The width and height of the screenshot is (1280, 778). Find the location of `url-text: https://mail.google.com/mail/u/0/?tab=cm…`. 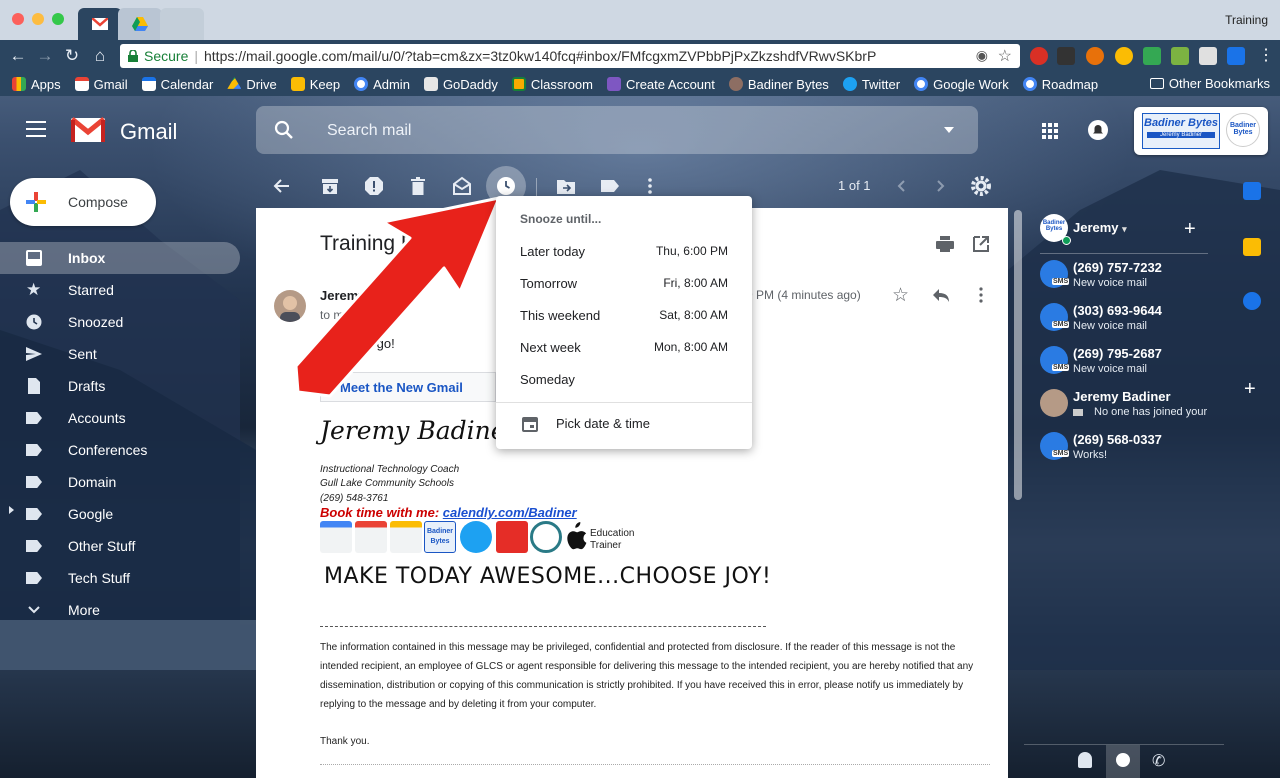

url-text: https://mail.google.com/mail/u/0/?tab=cm… is located at coordinates (540, 56).